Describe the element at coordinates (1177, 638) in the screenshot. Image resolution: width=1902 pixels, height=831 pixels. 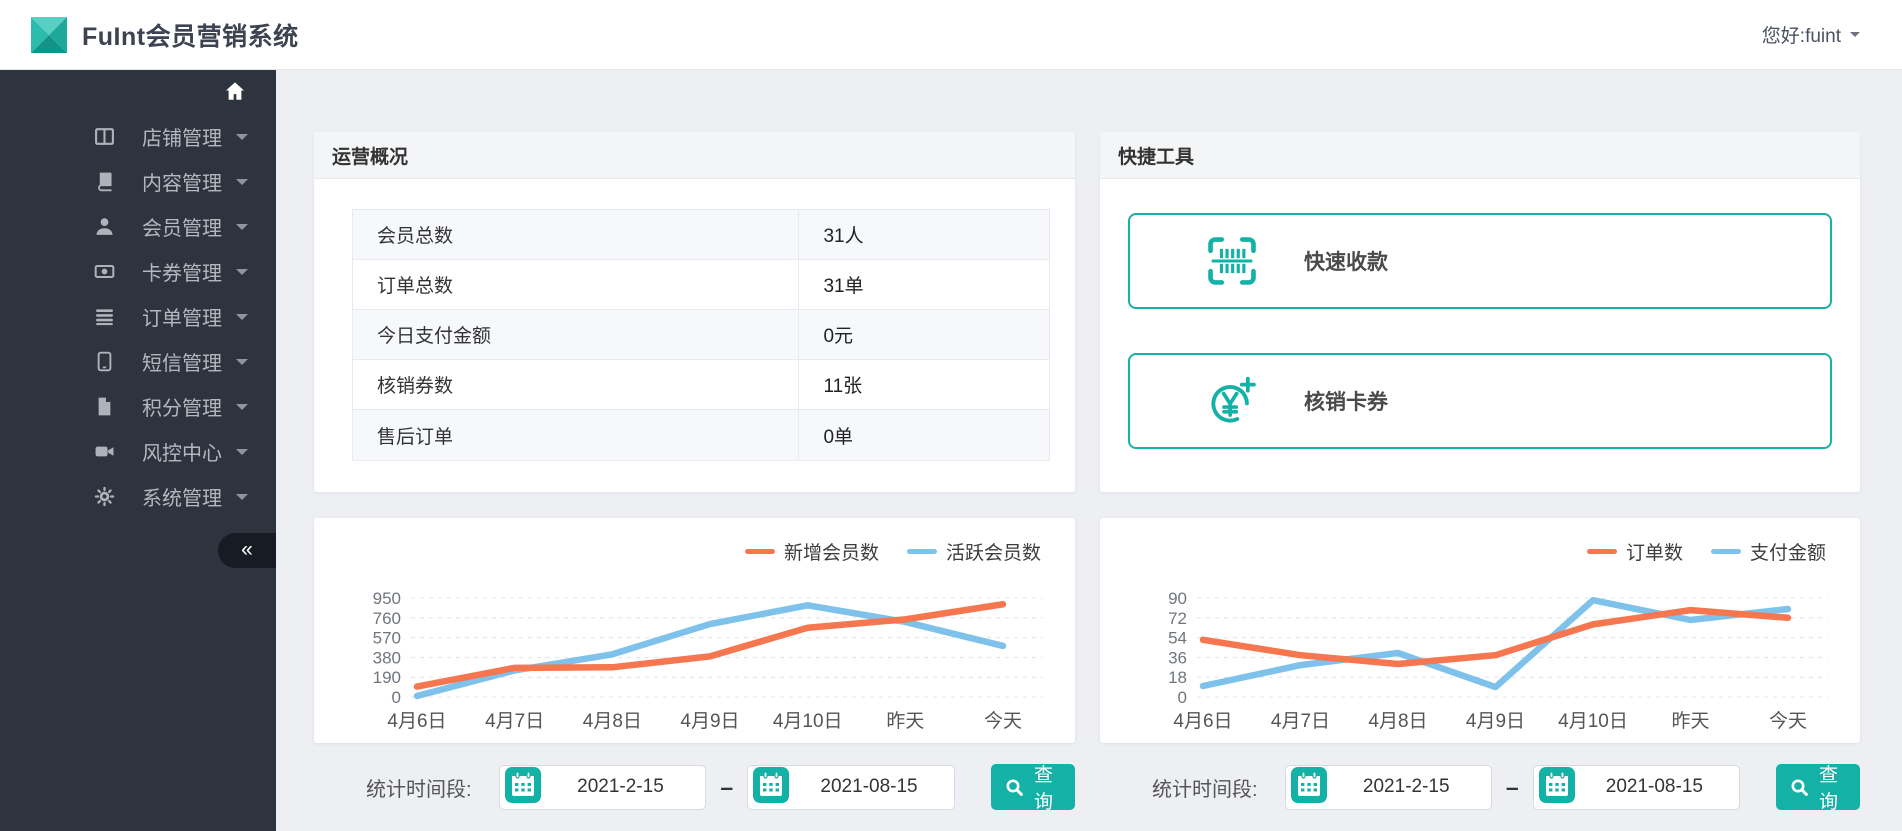
I see `y-axis-tick: 54` at that location.